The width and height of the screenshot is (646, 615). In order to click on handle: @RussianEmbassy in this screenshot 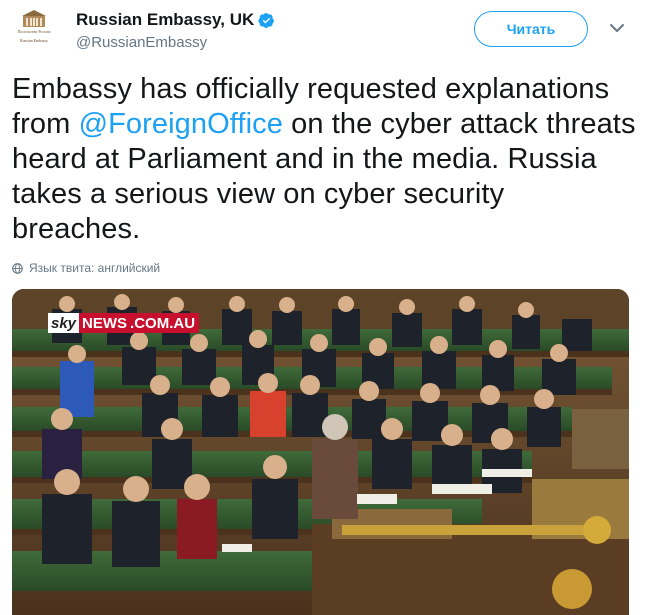, I will do `click(141, 42)`.